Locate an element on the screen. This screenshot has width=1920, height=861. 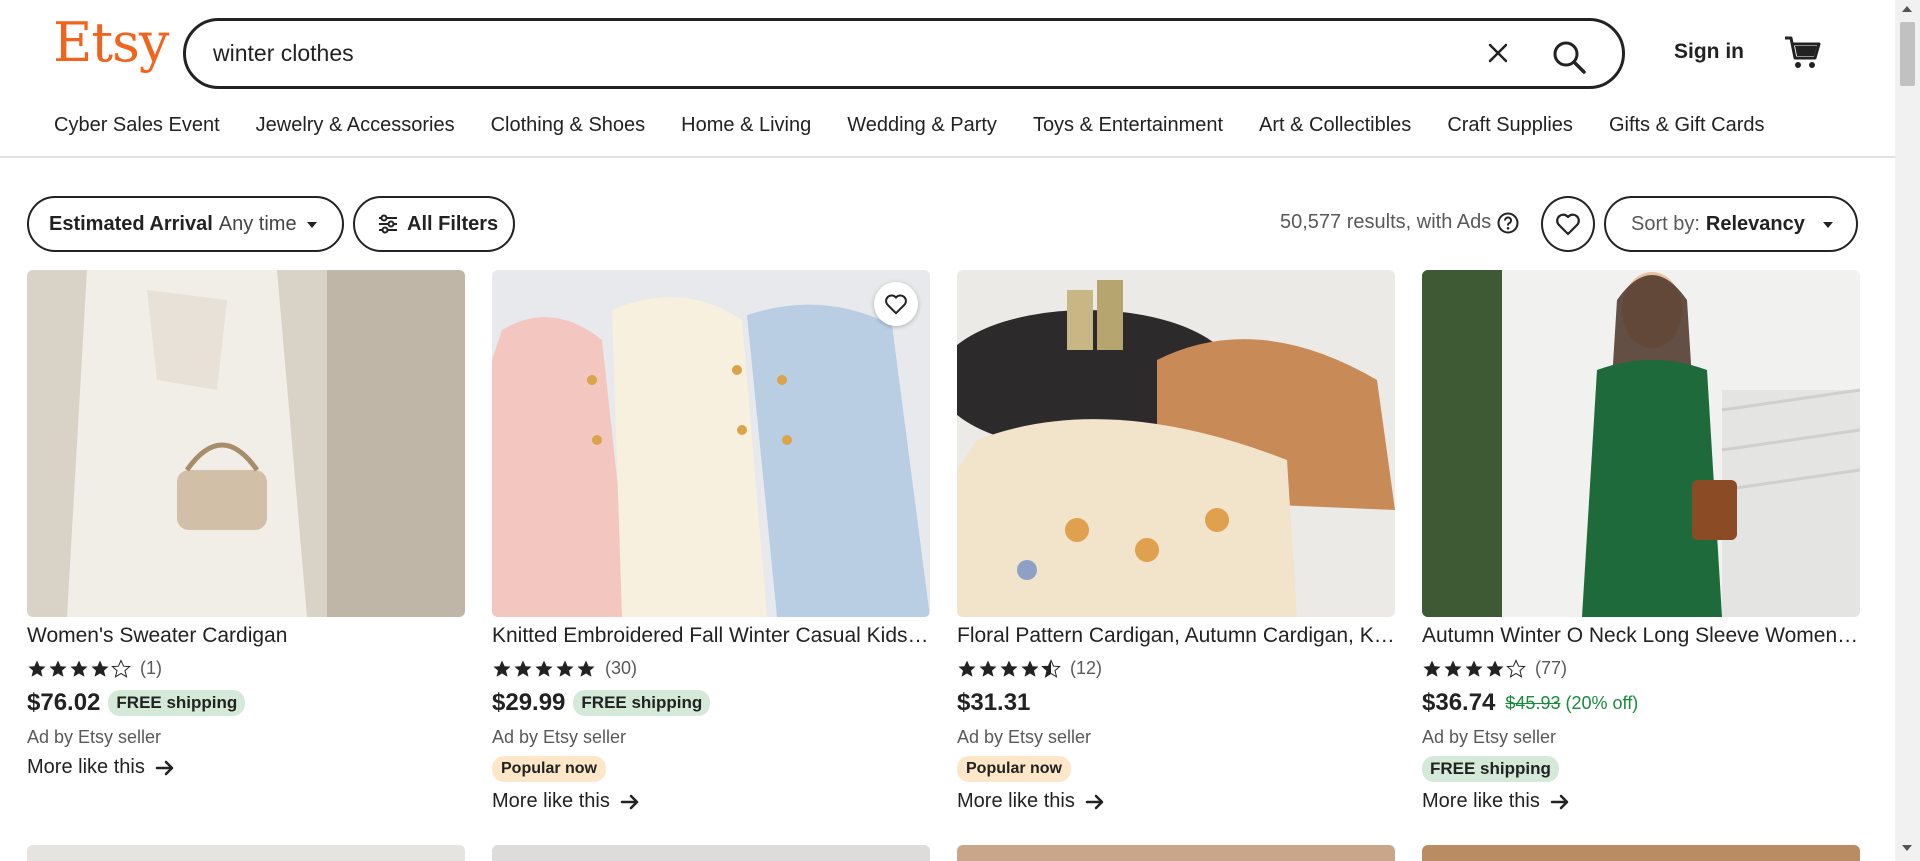
listing-price: $31.31 is located at coordinates (994, 702).